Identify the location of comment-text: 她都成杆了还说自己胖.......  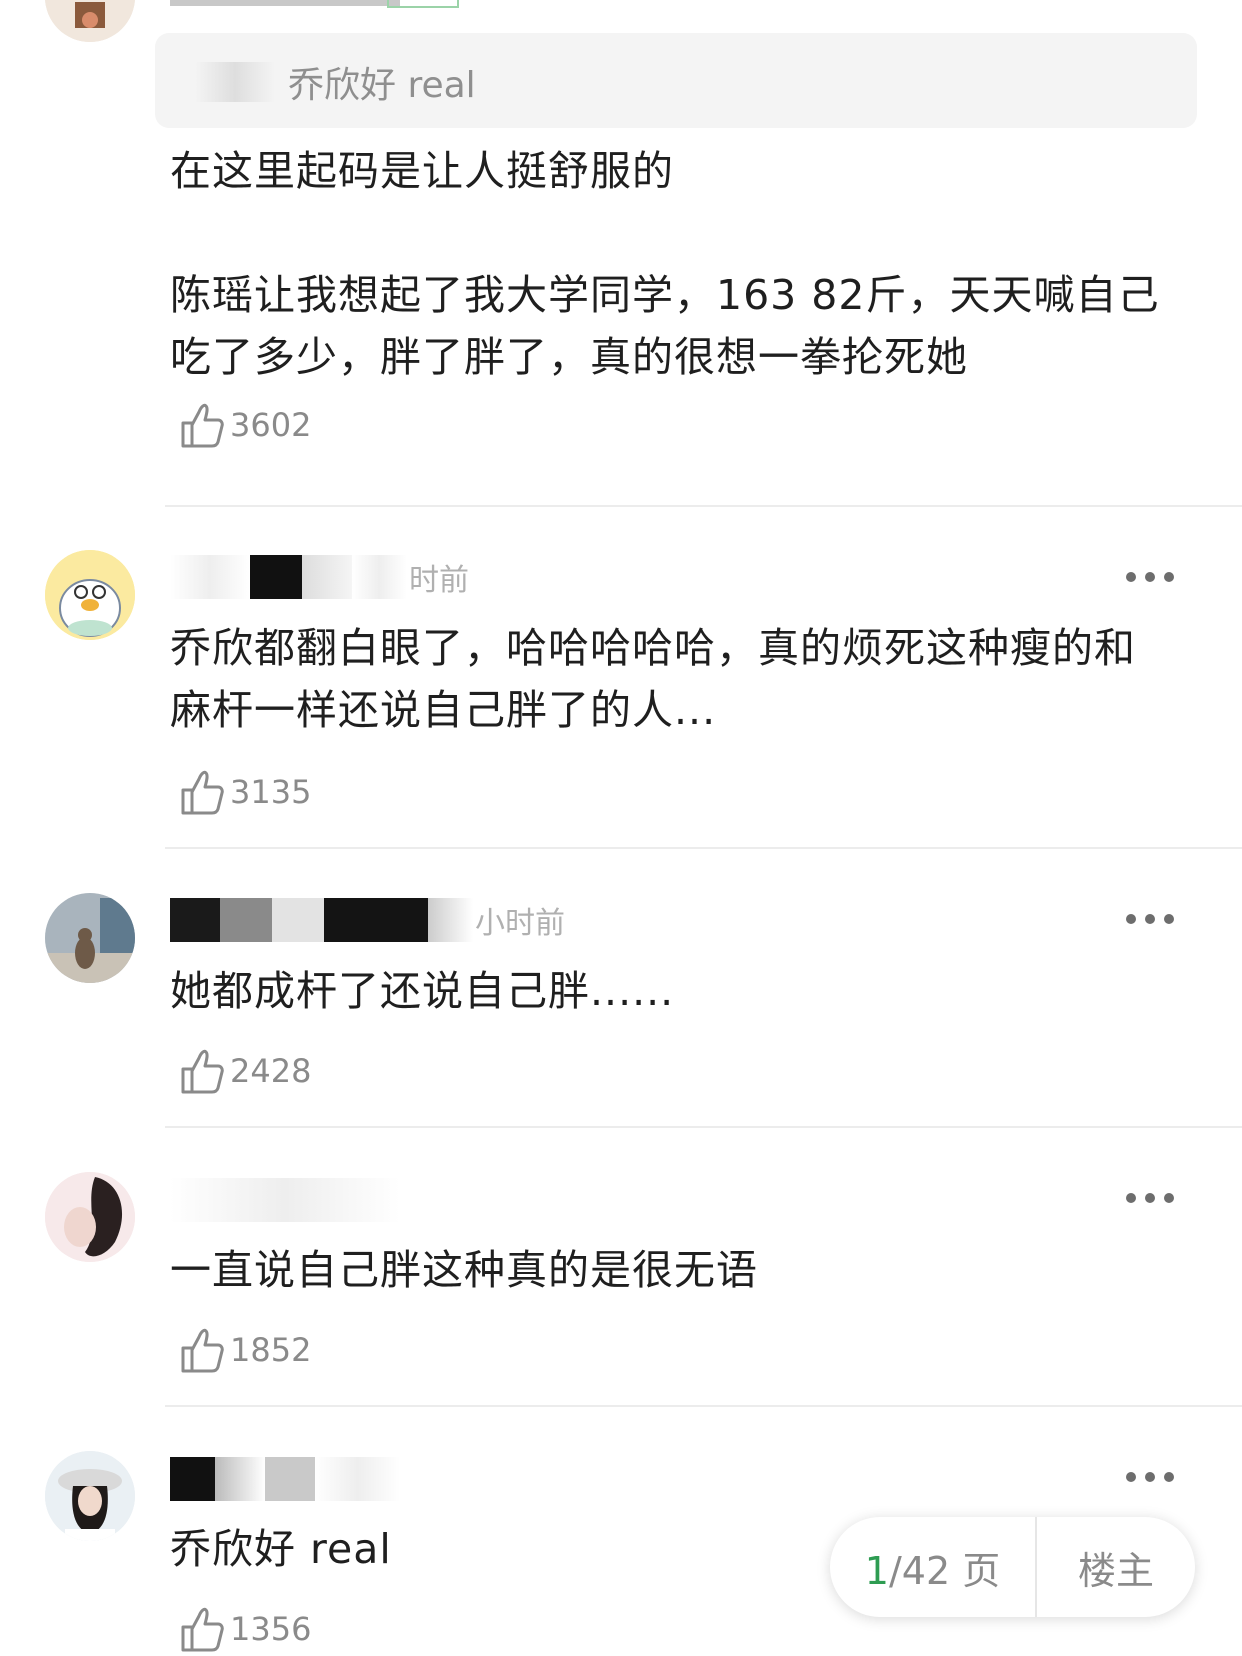
(422, 991).